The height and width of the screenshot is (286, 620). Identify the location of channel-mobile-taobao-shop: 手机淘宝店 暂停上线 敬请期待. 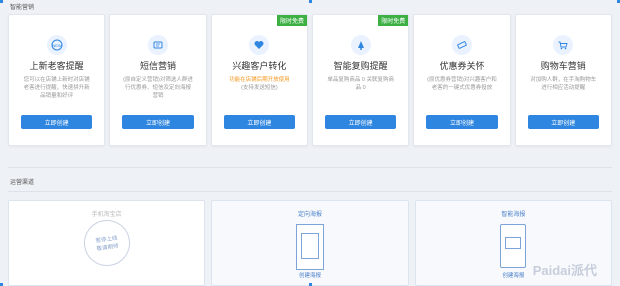
(107, 243).